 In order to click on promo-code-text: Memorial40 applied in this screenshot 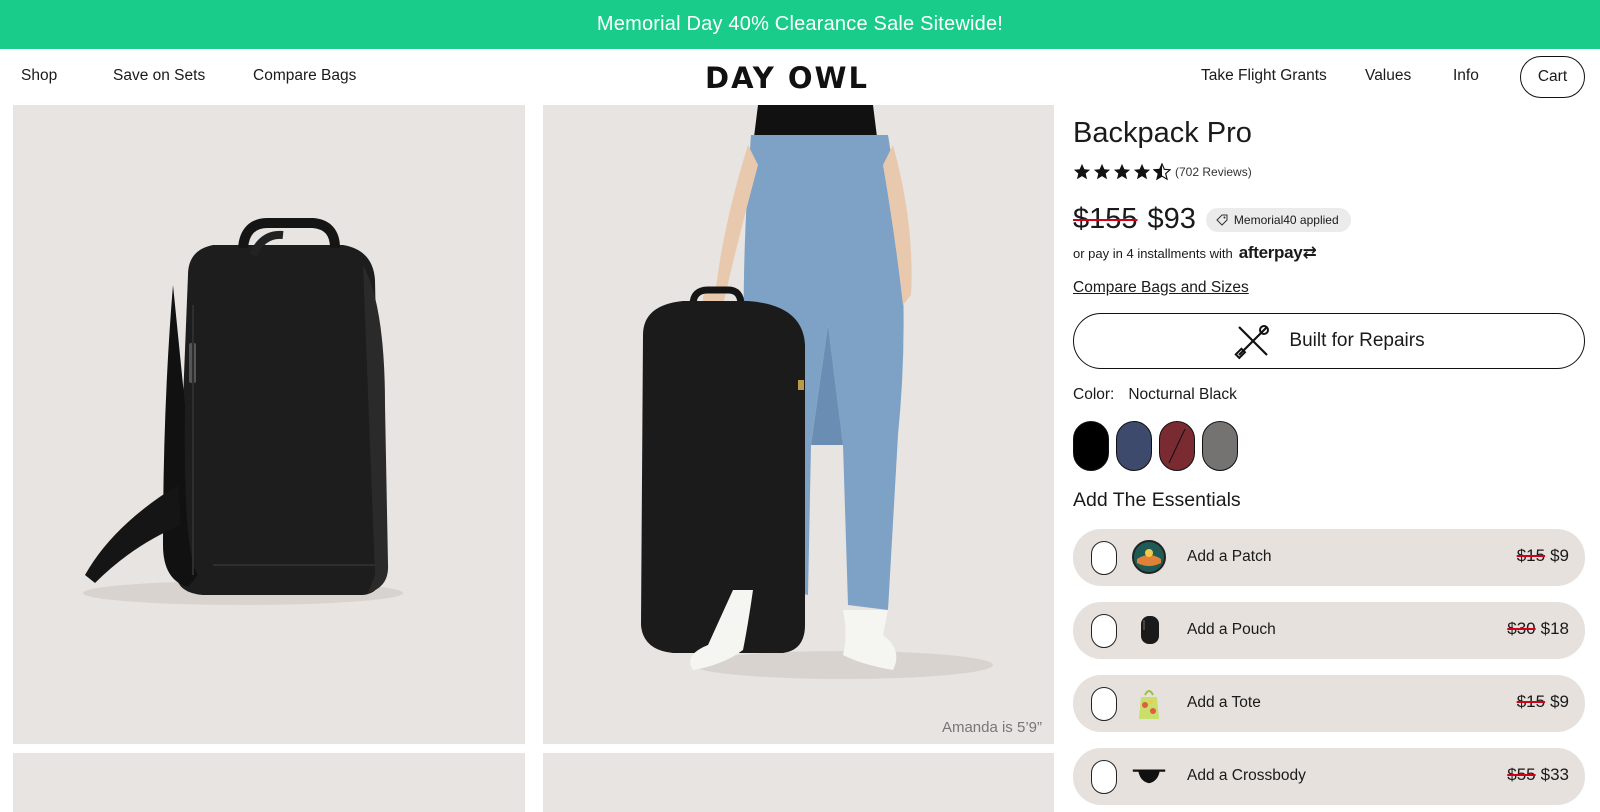, I will do `click(1286, 219)`.